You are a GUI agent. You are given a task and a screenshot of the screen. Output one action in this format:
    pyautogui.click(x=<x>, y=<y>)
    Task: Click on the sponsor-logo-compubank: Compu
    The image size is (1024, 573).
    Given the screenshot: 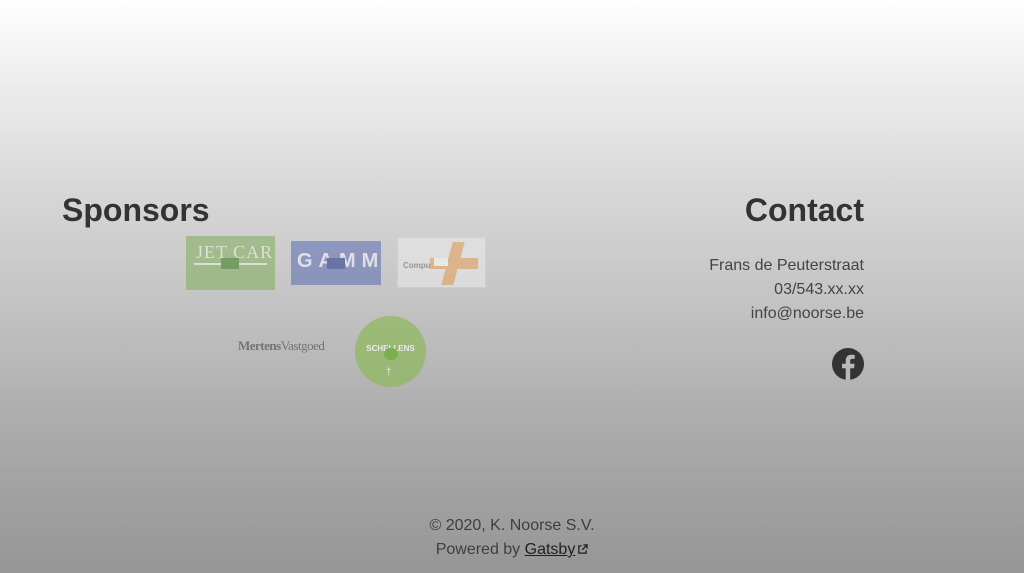 What is the action you would take?
    pyautogui.click(x=441, y=262)
    